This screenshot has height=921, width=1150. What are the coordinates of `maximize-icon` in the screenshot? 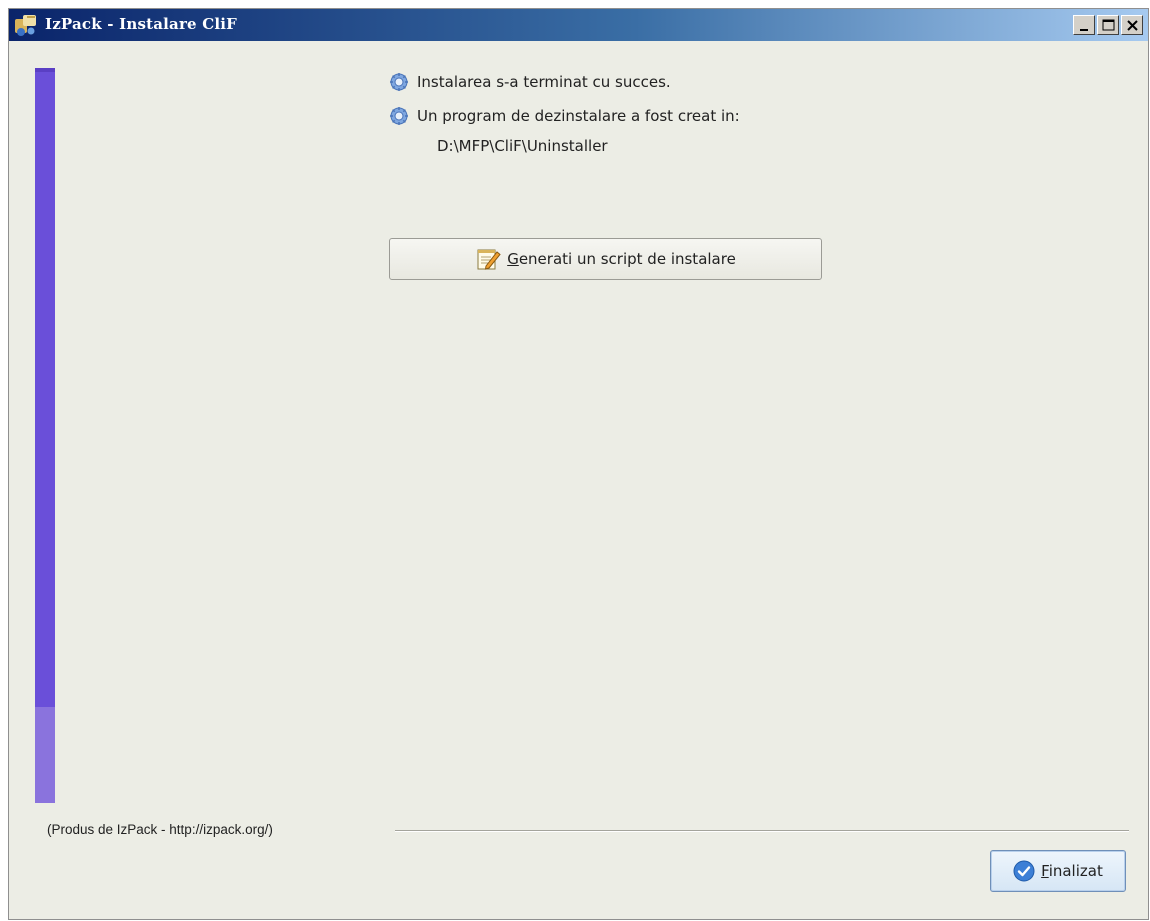 It's located at (1108, 25).